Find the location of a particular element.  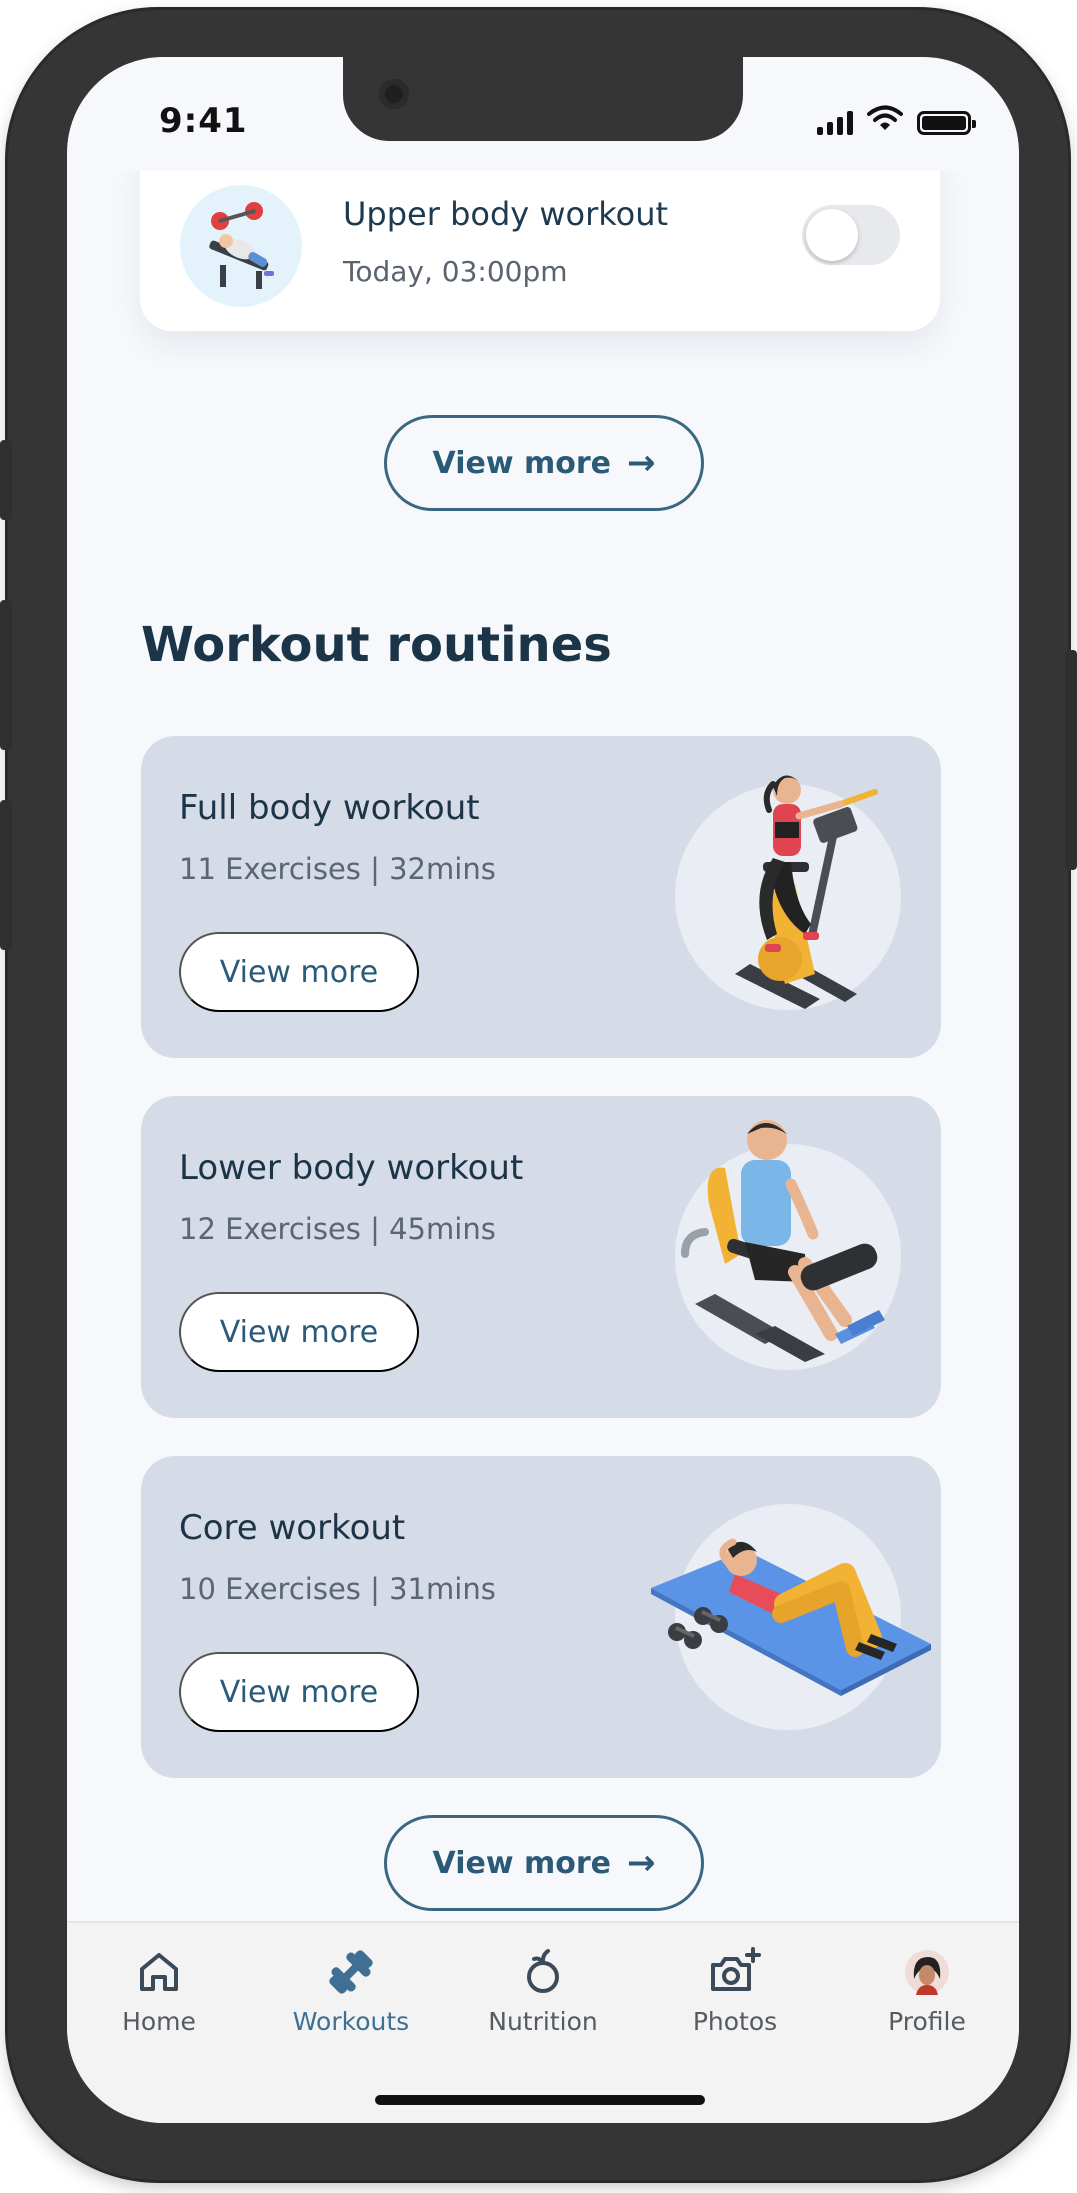

cellular-signal-icon is located at coordinates (835, 123).